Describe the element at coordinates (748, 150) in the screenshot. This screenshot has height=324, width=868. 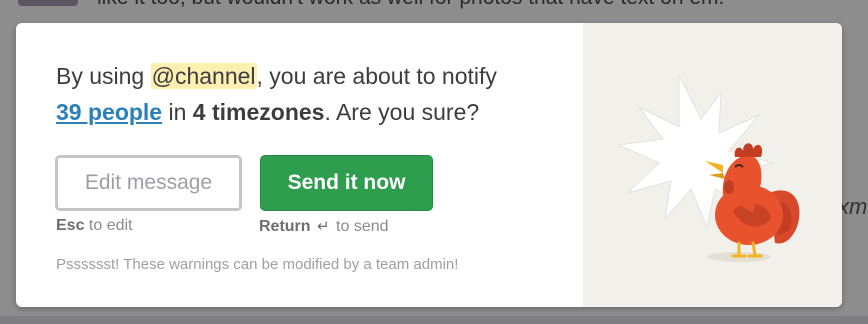
I see `rooster-comb` at that location.